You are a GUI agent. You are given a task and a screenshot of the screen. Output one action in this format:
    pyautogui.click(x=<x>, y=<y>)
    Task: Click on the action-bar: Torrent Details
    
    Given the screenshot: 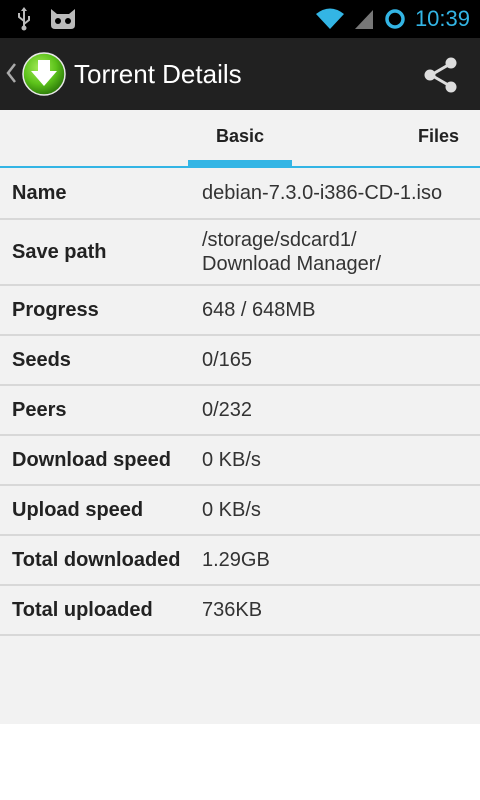 What is the action you would take?
    pyautogui.click(x=240, y=74)
    